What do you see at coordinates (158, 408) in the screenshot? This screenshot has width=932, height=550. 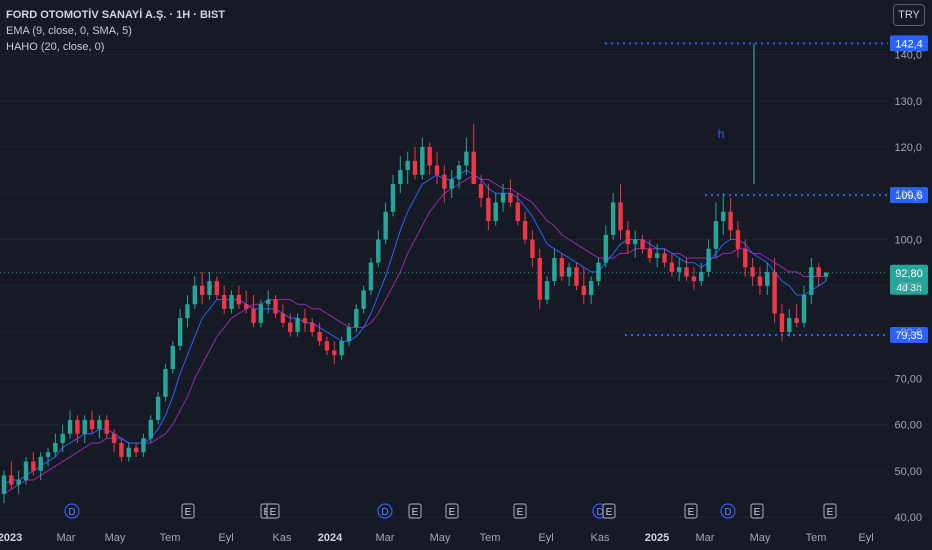 I see `candle` at bounding box center [158, 408].